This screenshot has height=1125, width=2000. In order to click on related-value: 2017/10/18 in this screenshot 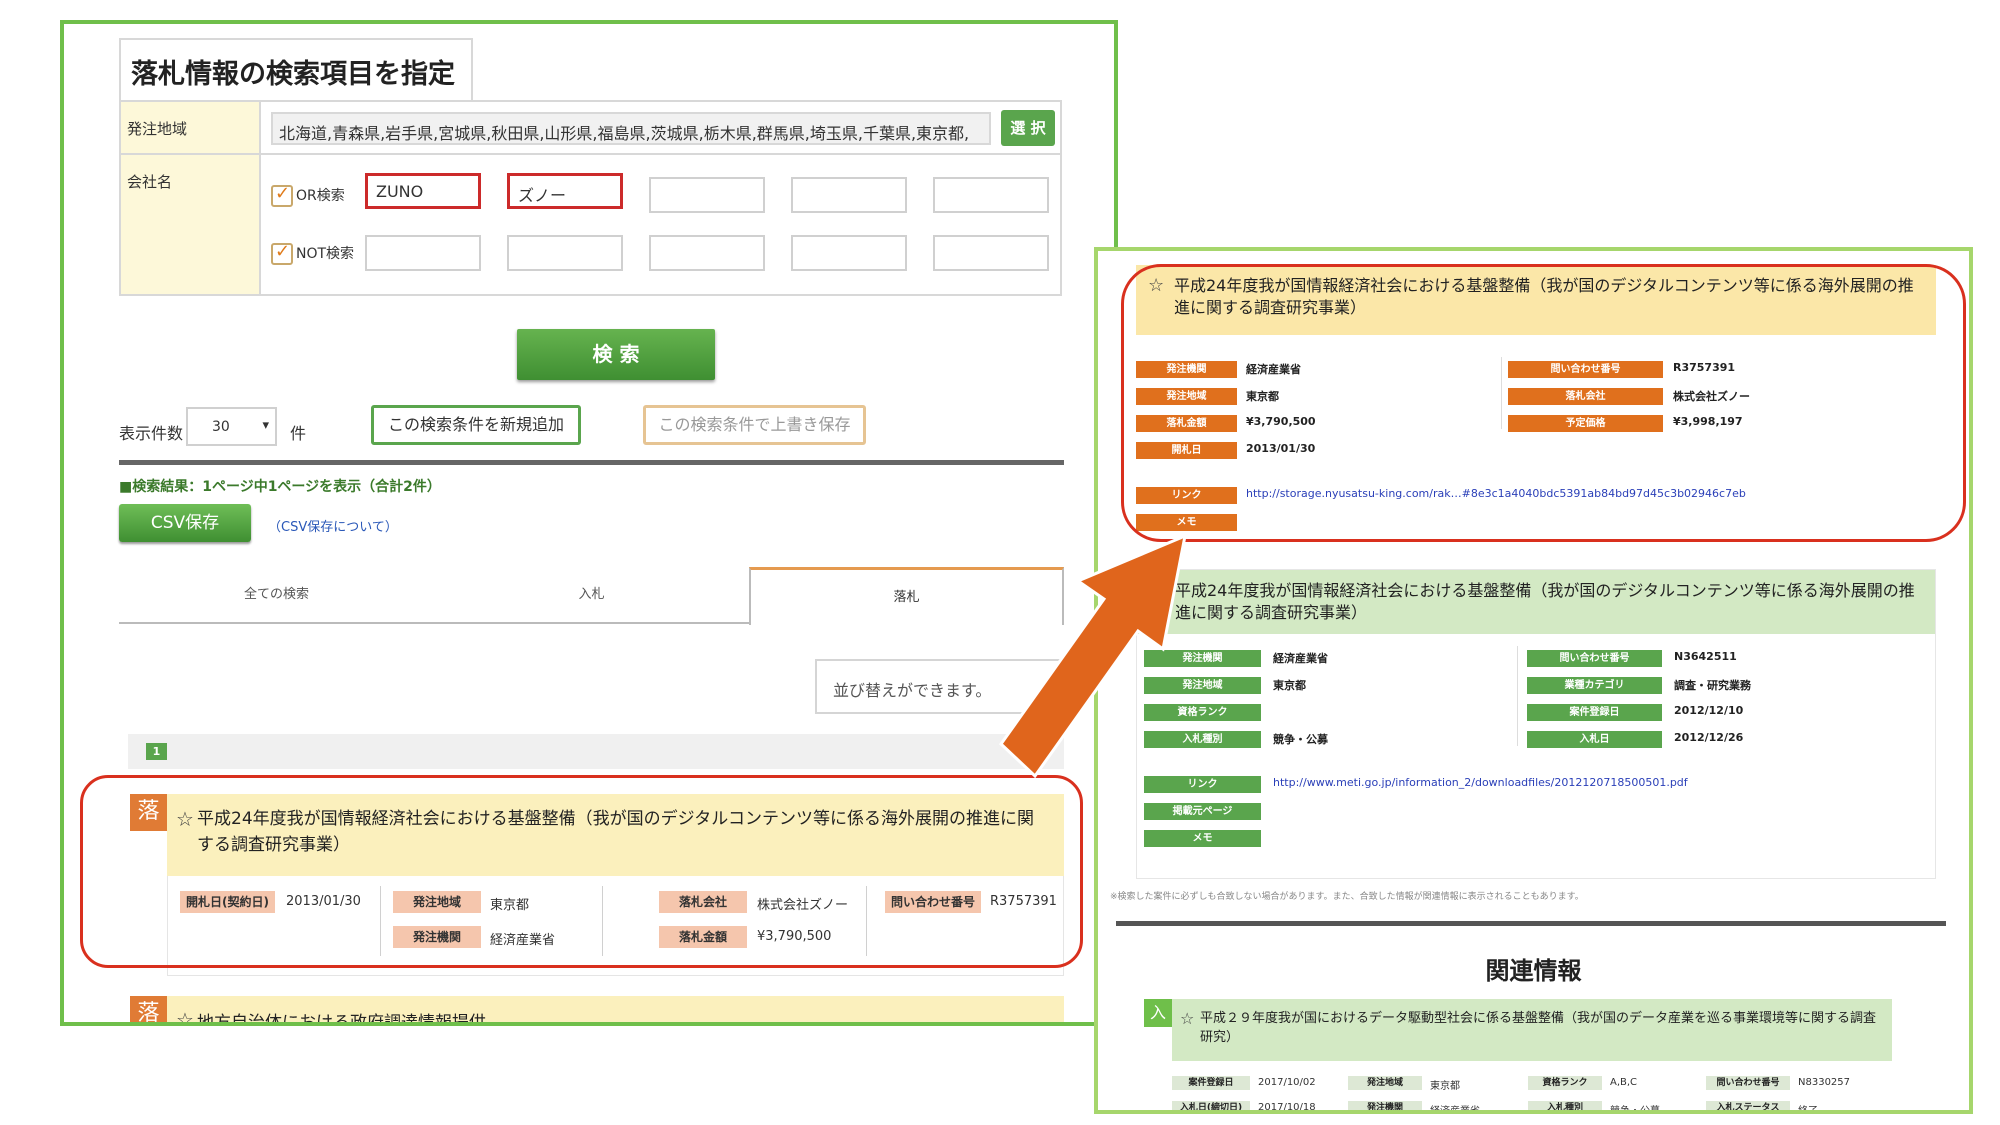, I will do `click(1287, 1107)`.